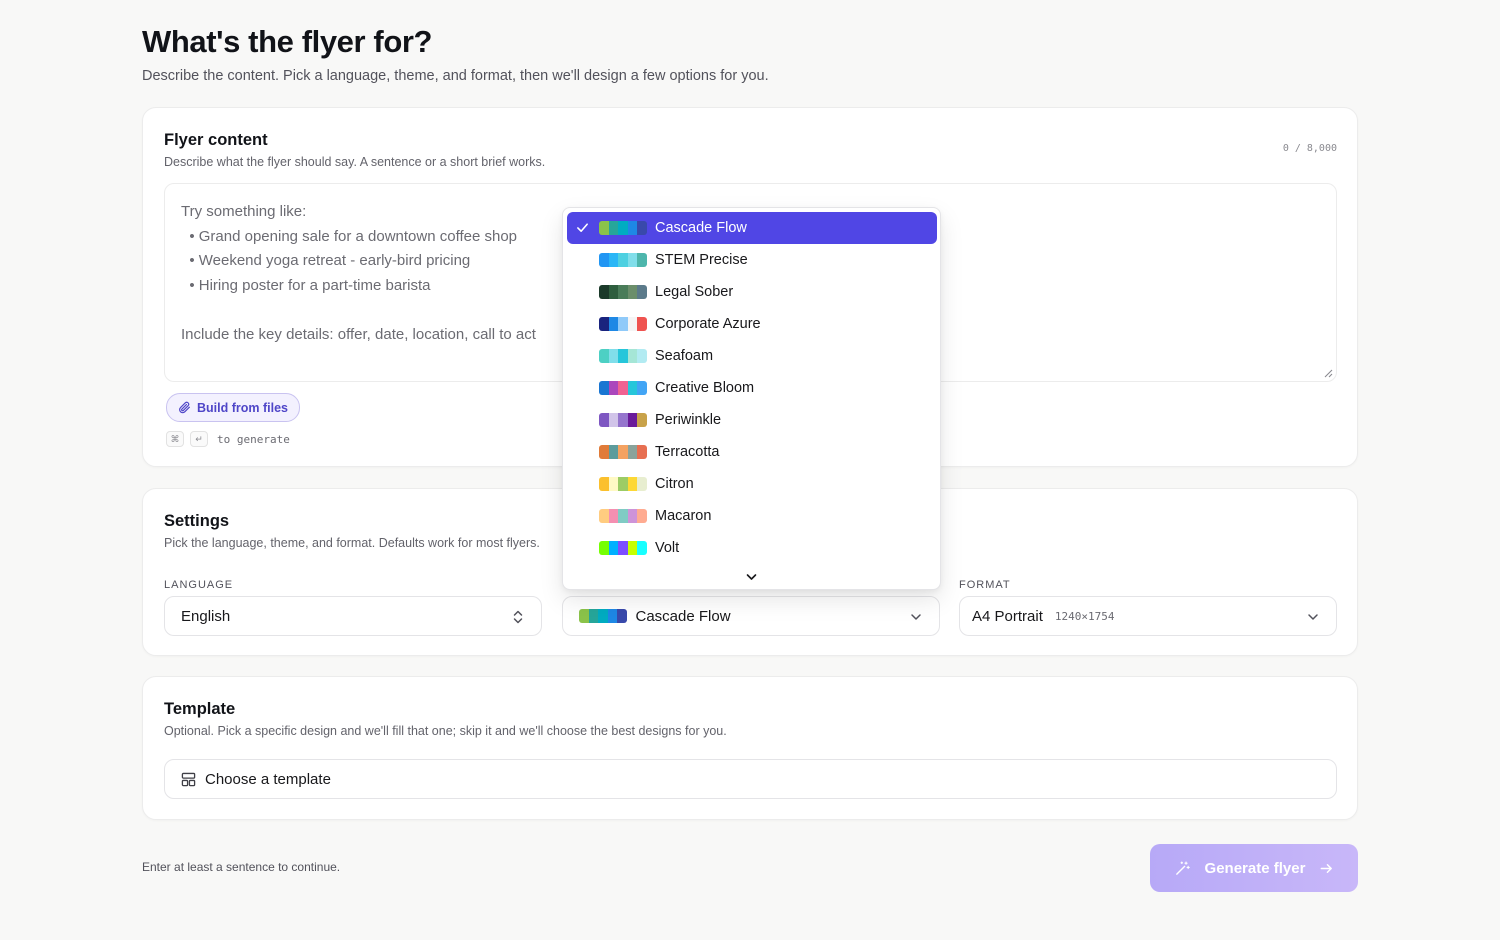  Describe the element at coordinates (683, 516) in the screenshot. I see `theme-option-label: Macaron` at that location.